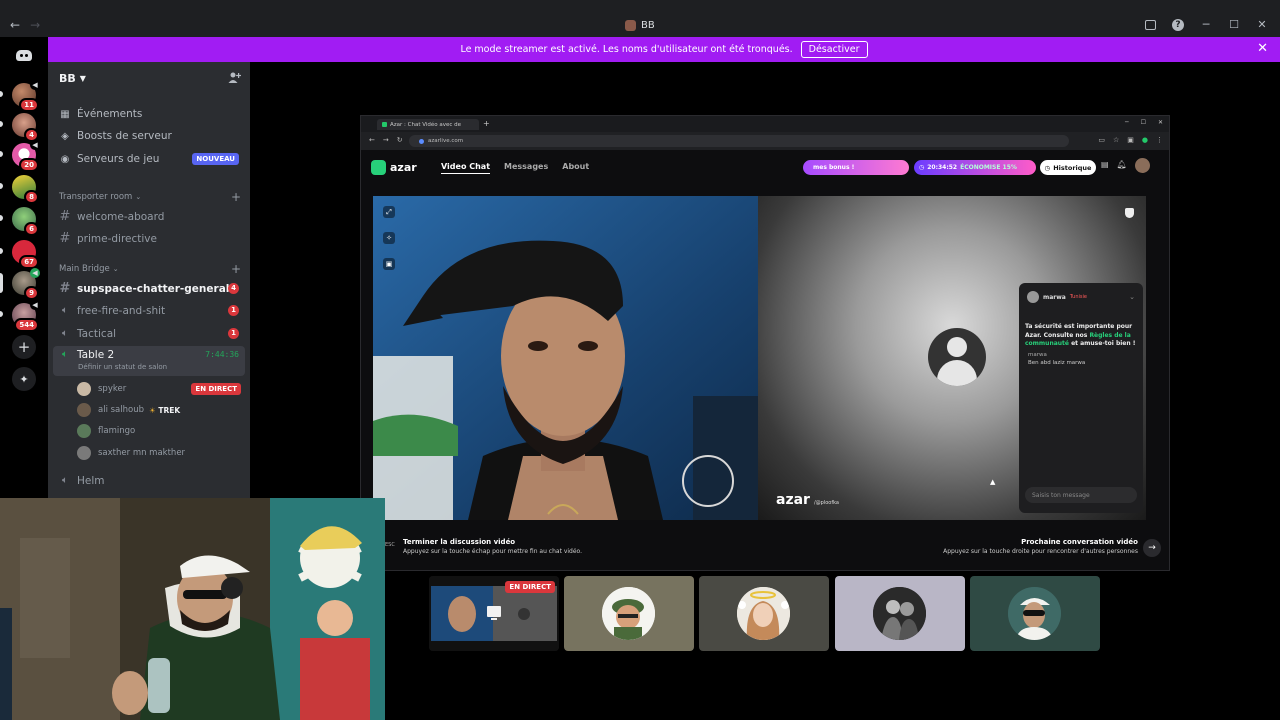 This screenshot has height=720, width=1280. What do you see at coordinates (834, 49) in the screenshot?
I see `disable-streamer-button: Désactiver` at bounding box center [834, 49].